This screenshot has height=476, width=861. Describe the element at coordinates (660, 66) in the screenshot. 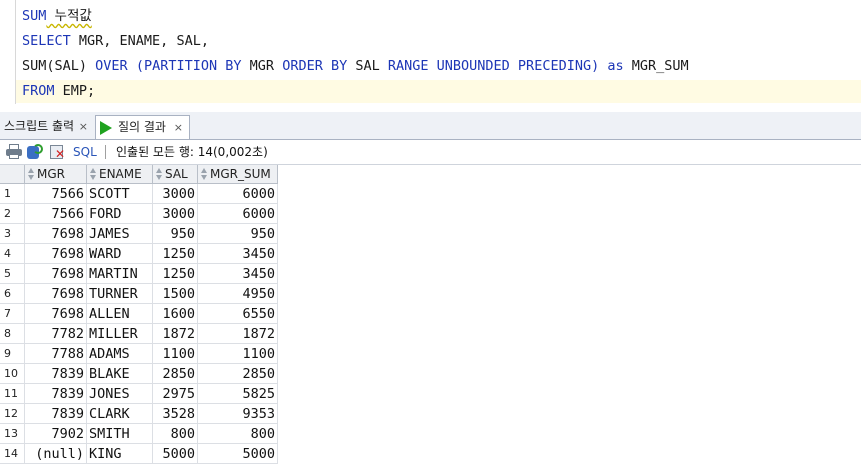

I see `column-alias: MGR_SUM` at that location.